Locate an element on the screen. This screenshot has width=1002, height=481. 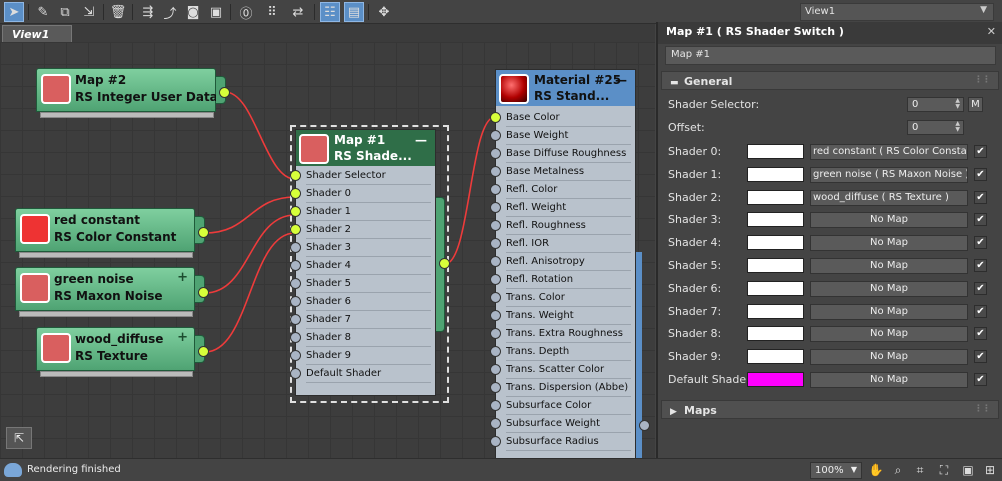
layout-icon: ⤴ is located at coordinates (170, 12).